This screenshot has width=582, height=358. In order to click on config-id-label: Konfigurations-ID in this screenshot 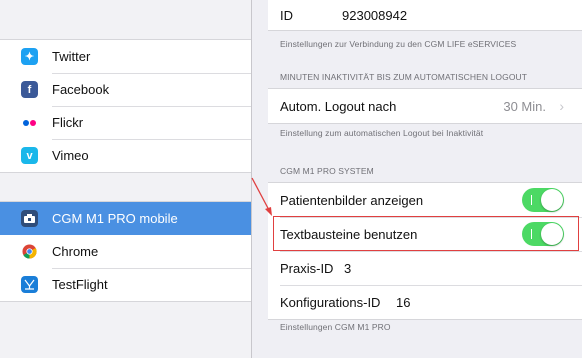, I will do `click(330, 302)`.